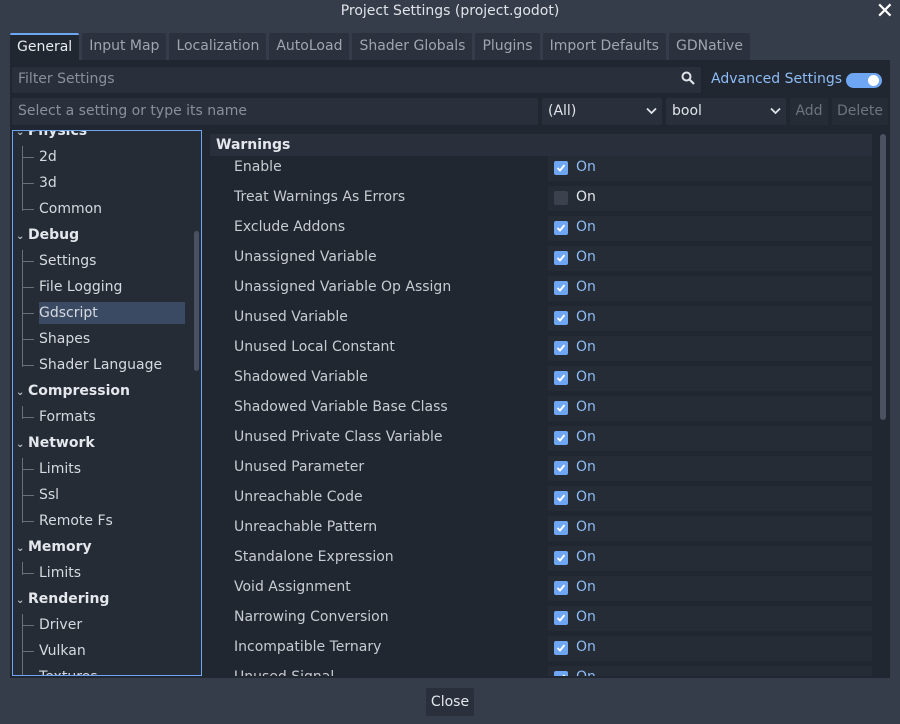 Image resolution: width=900 pixels, height=724 pixels. What do you see at coordinates (275, 111) in the screenshot?
I see `setting-name-input: Select a setting or type its name` at bounding box center [275, 111].